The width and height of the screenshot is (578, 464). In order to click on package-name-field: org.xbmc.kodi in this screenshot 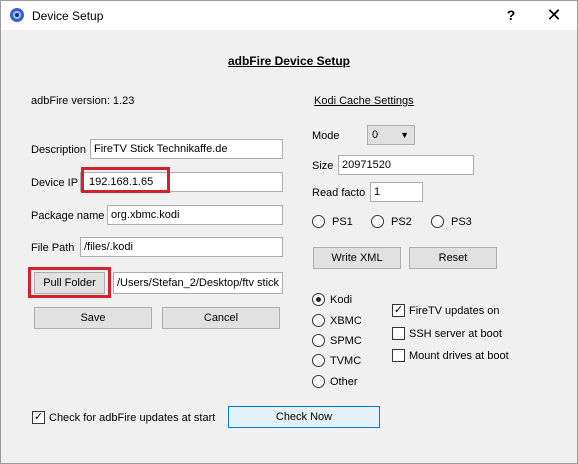, I will do `click(195, 215)`.